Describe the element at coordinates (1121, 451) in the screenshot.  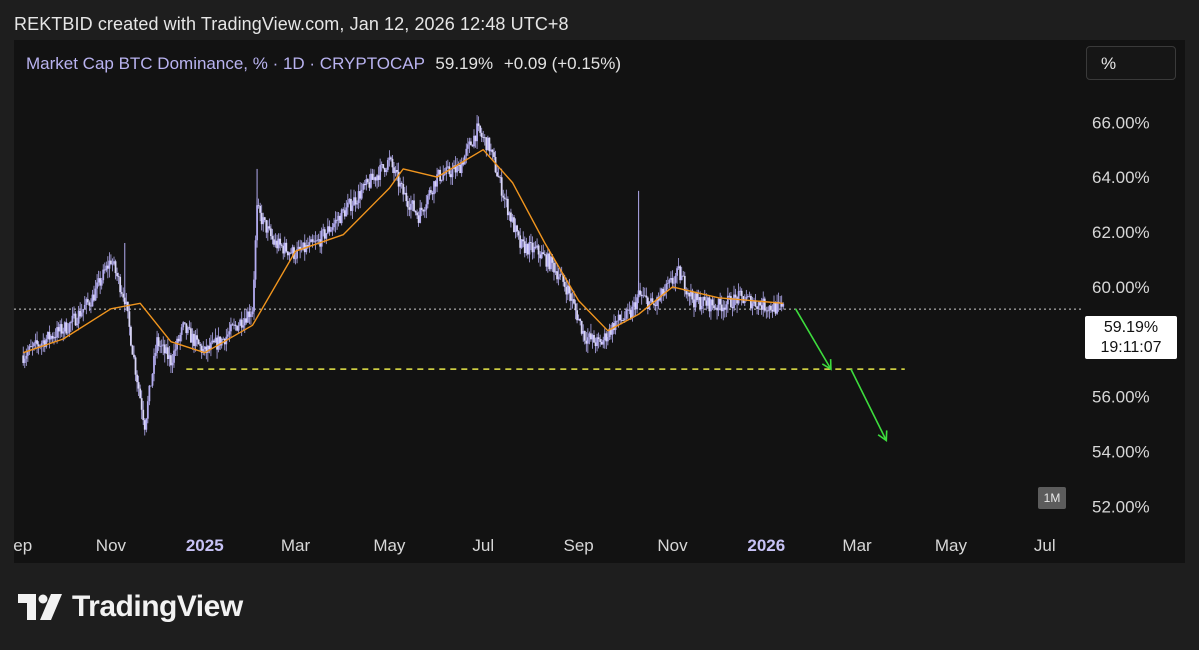
I see `y-tick-label: 54.00%` at that location.